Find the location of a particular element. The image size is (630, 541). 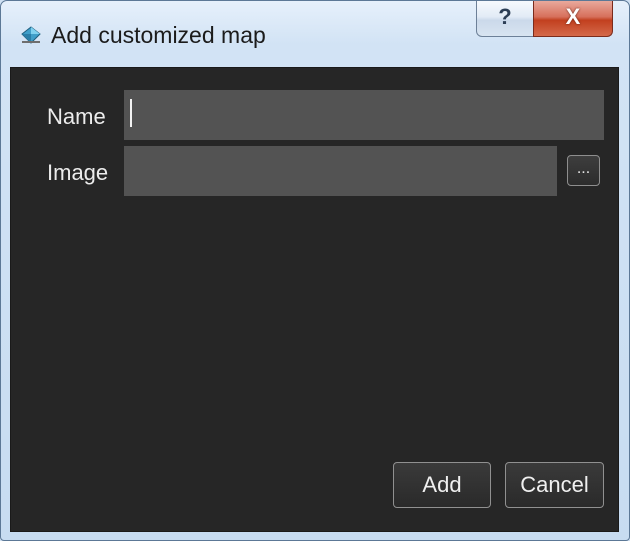

cancel-button: Cancel is located at coordinates (554, 485).